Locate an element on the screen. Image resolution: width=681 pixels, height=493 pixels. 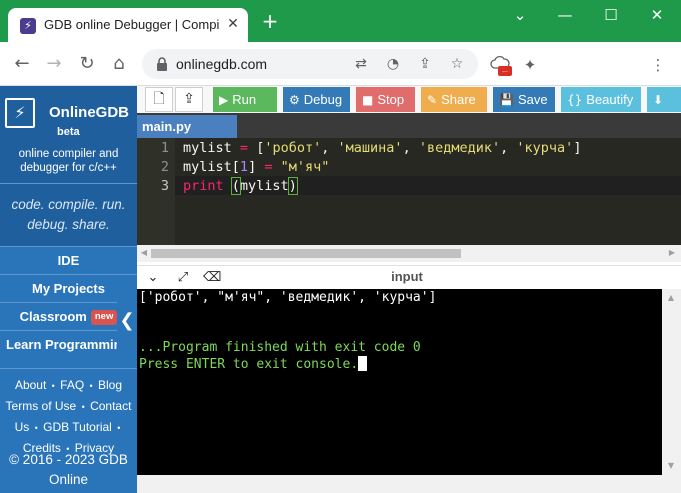
scroll-down-icon: ▼ is located at coordinates (671, 466).